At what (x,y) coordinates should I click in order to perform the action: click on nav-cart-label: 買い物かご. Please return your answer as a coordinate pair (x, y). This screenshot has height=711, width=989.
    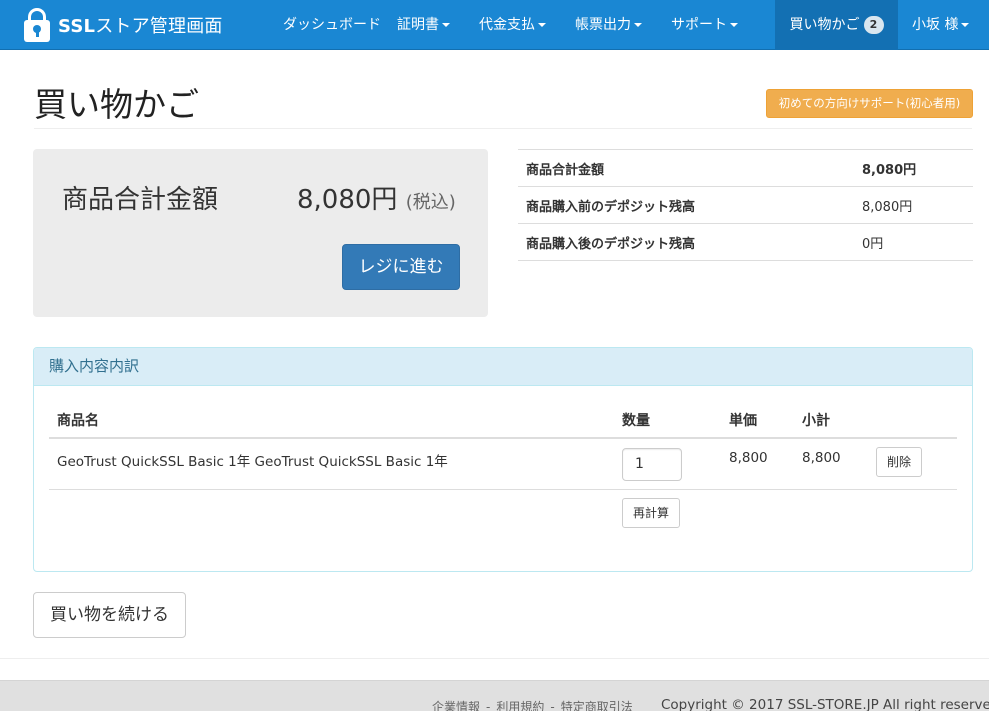
    Looking at the image, I should click on (824, 25).